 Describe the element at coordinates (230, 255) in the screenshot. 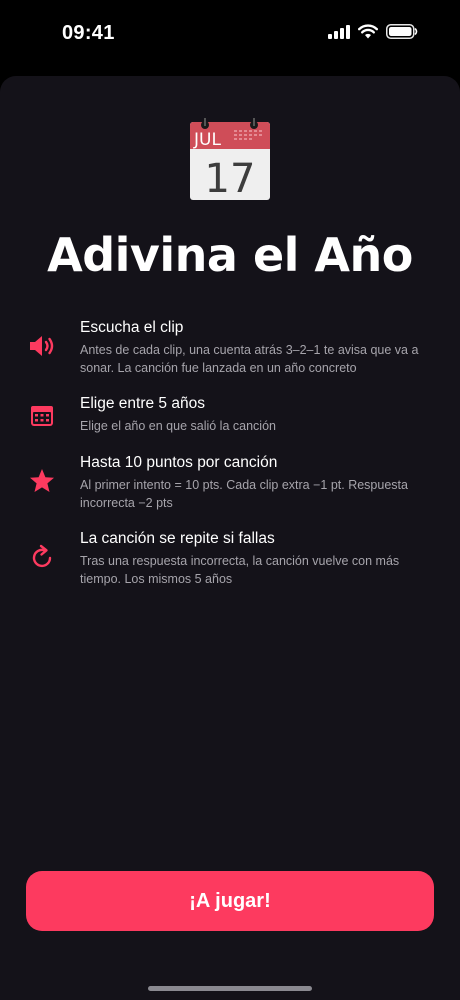

I see `page-title: Adivina el Año` at that location.